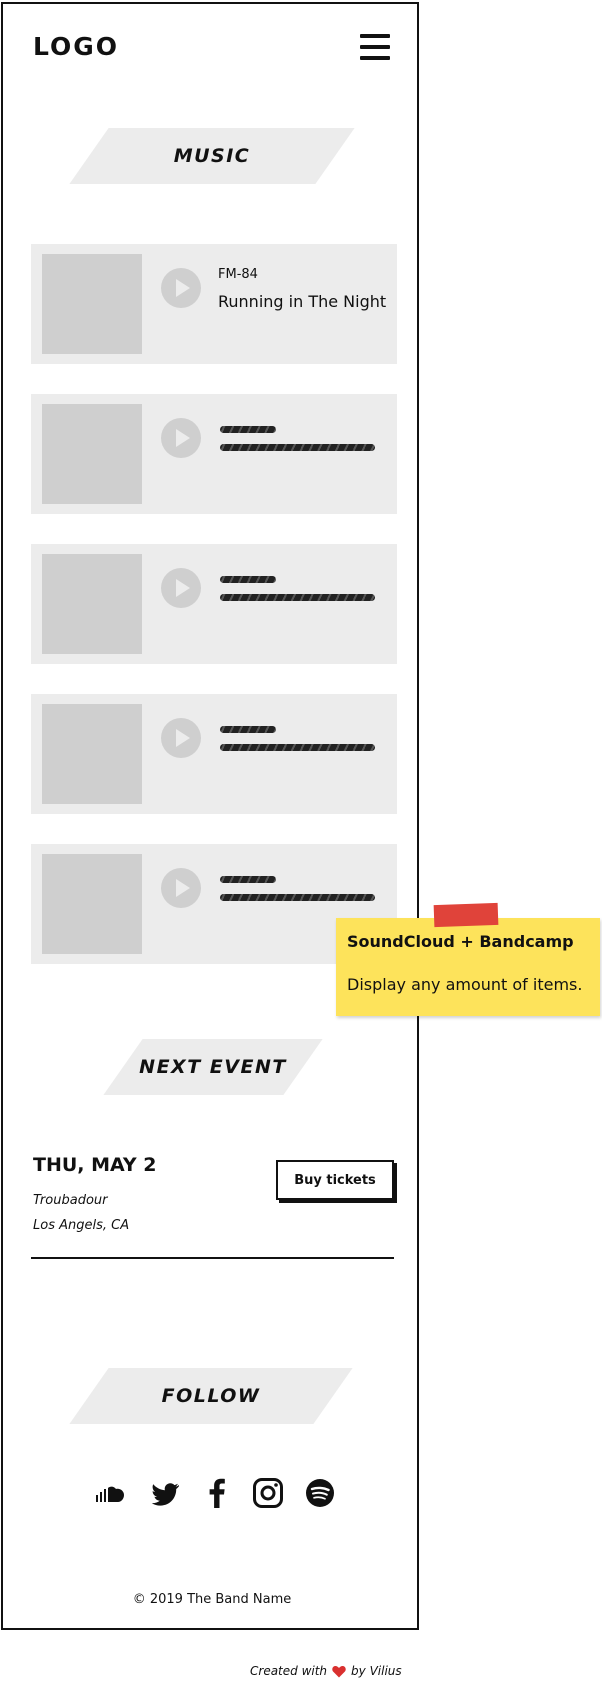 The width and height of the screenshot is (602, 1684). What do you see at coordinates (166, 1493) in the screenshot?
I see `twitter-icon` at bounding box center [166, 1493].